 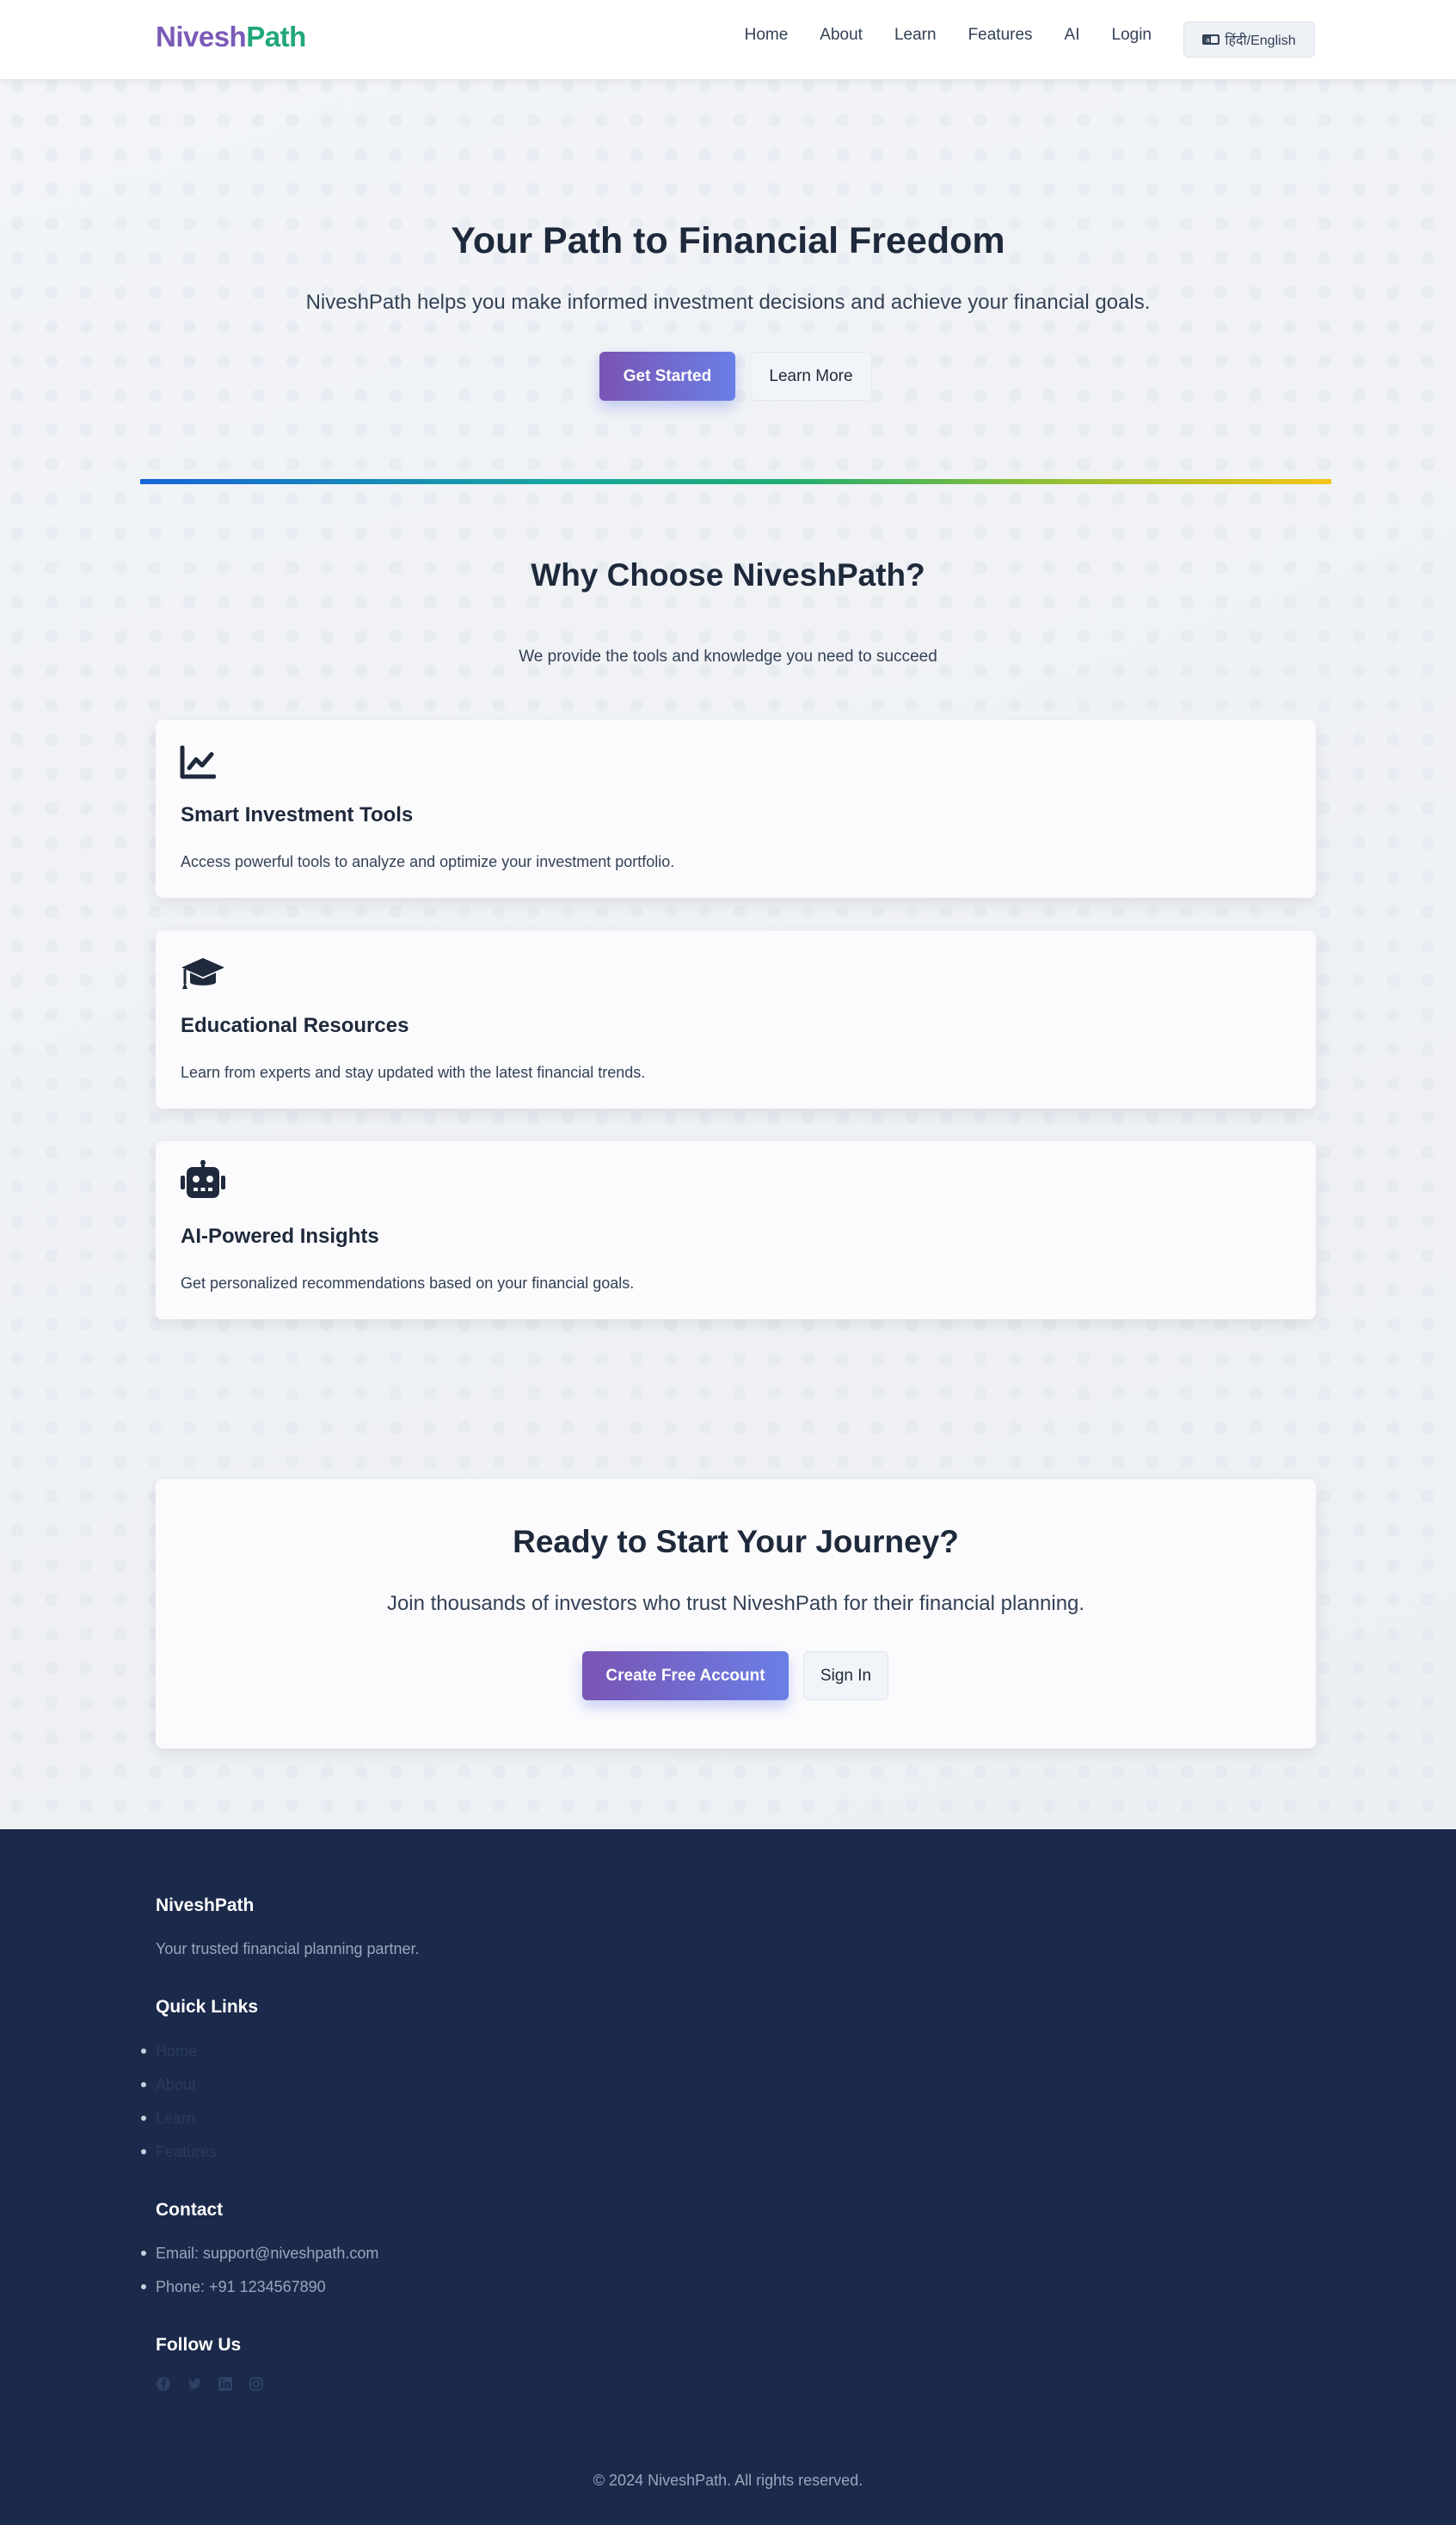 What do you see at coordinates (199, 2345) in the screenshot?
I see `footer-follow-title: Follow Us` at bounding box center [199, 2345].